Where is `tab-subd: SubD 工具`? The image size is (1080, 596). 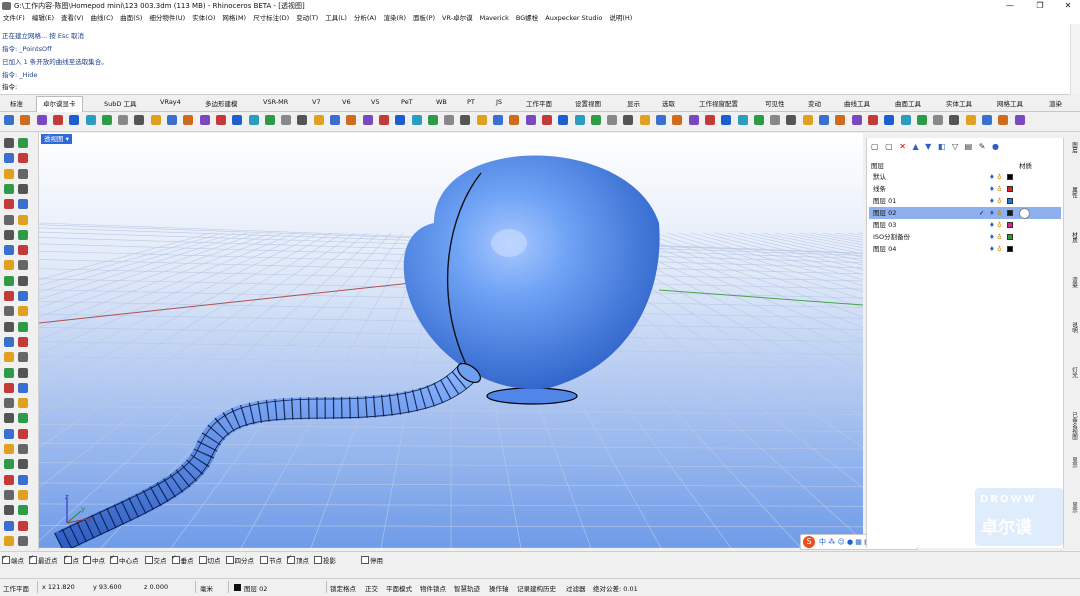 tab-subd: SubD 工具 is located at coordinates (120, 103).